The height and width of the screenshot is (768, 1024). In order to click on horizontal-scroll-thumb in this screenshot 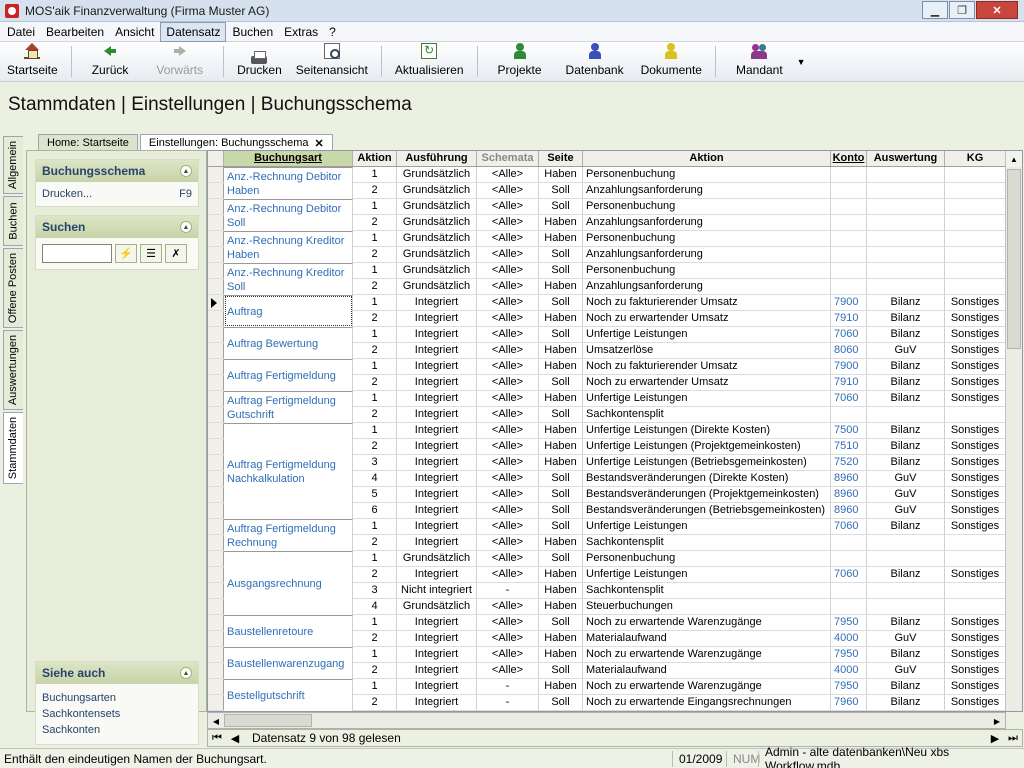, I will do `click(268, 720)`.